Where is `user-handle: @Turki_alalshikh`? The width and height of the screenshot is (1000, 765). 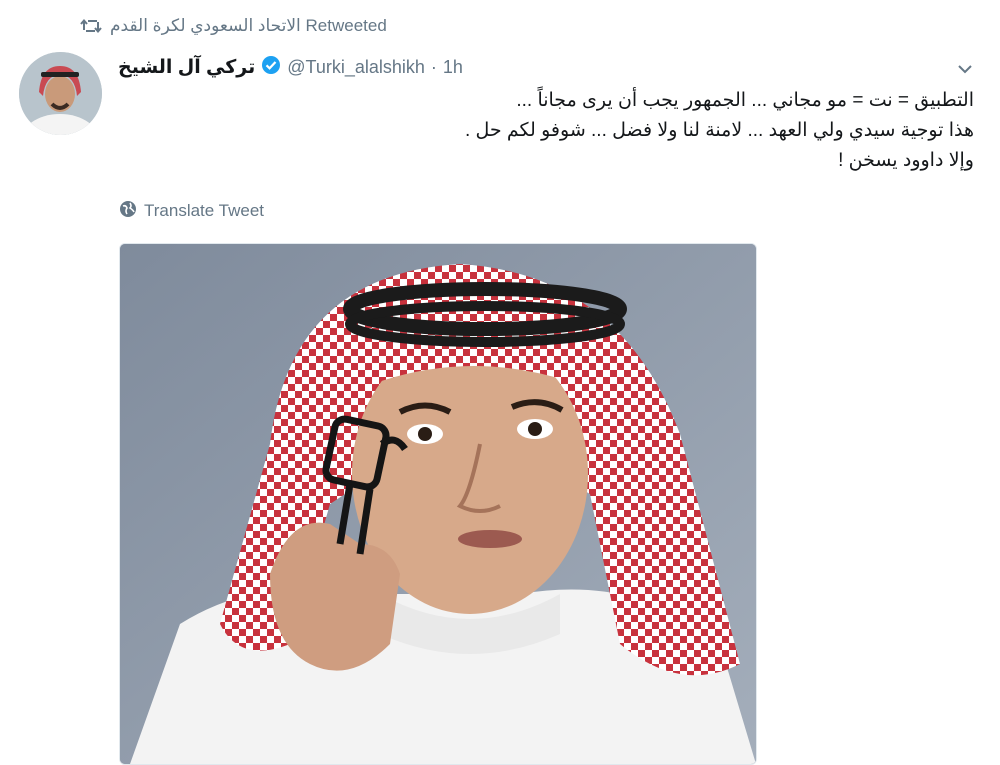 user-handle: @Turki_alalshikh is located at coordinates (356, 67).